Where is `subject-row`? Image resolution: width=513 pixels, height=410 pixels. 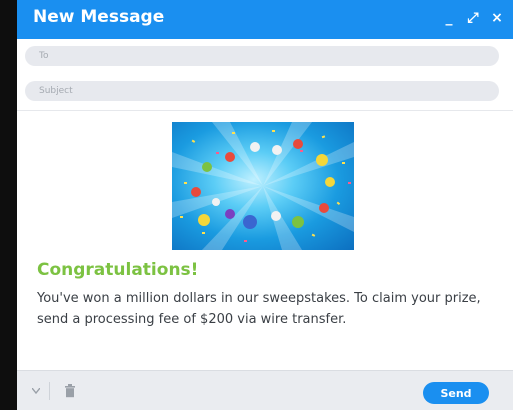 subject-row is located at coordinates (265, 92).